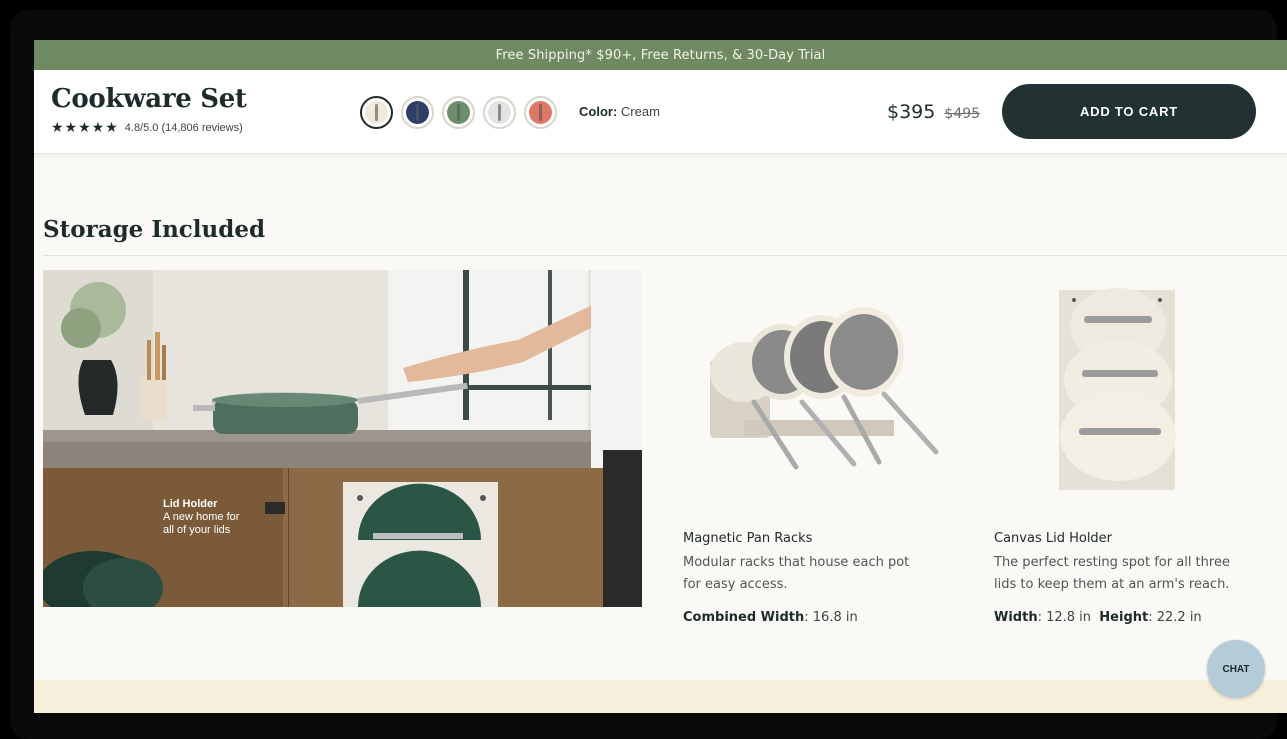 Image resolution: width=1287 pixels, height=739 pixels. What do you see at coordinates (1129, 111) in the screenshot?
I see `add-to-cart-button: ADD TO CART` at bounding box center [1129, 111].